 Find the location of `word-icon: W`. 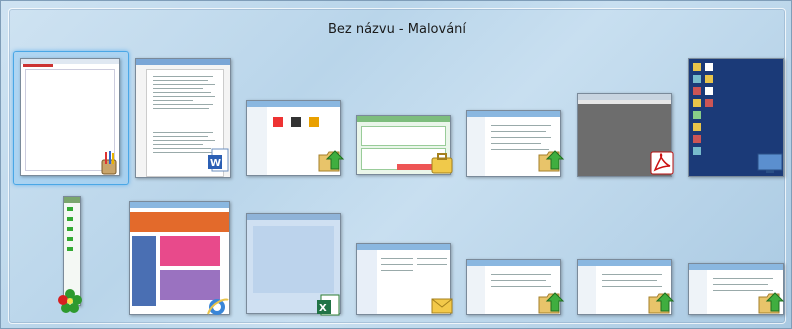

word-icon: W is located at coordinates (219, 161).